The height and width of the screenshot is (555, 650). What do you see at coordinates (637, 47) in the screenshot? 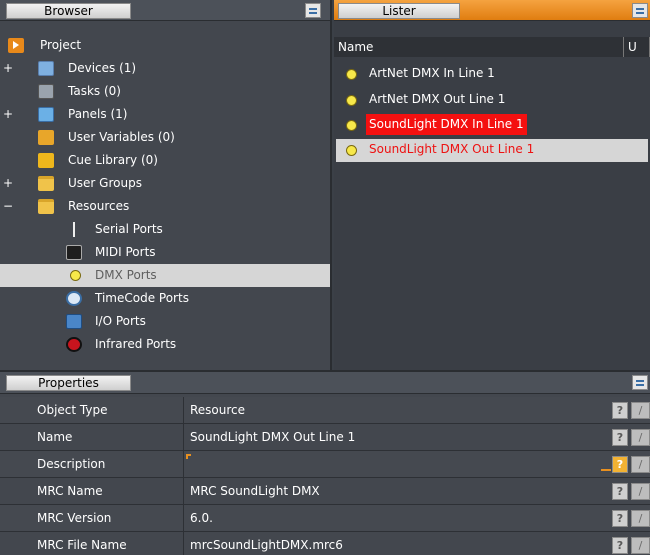
I see `column-header-u: U` at bounding box center [637, 47].